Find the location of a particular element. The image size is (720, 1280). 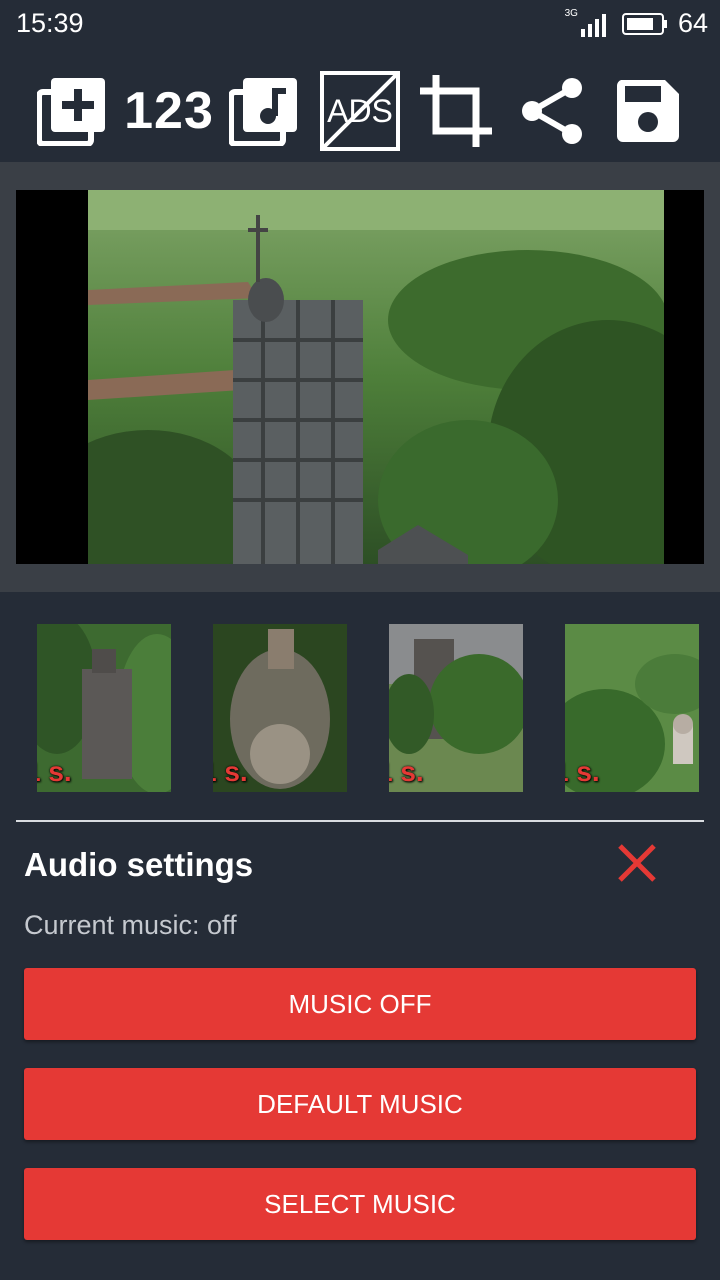

thumbnail-4: 1 s. is located at coordinates (632, 708).